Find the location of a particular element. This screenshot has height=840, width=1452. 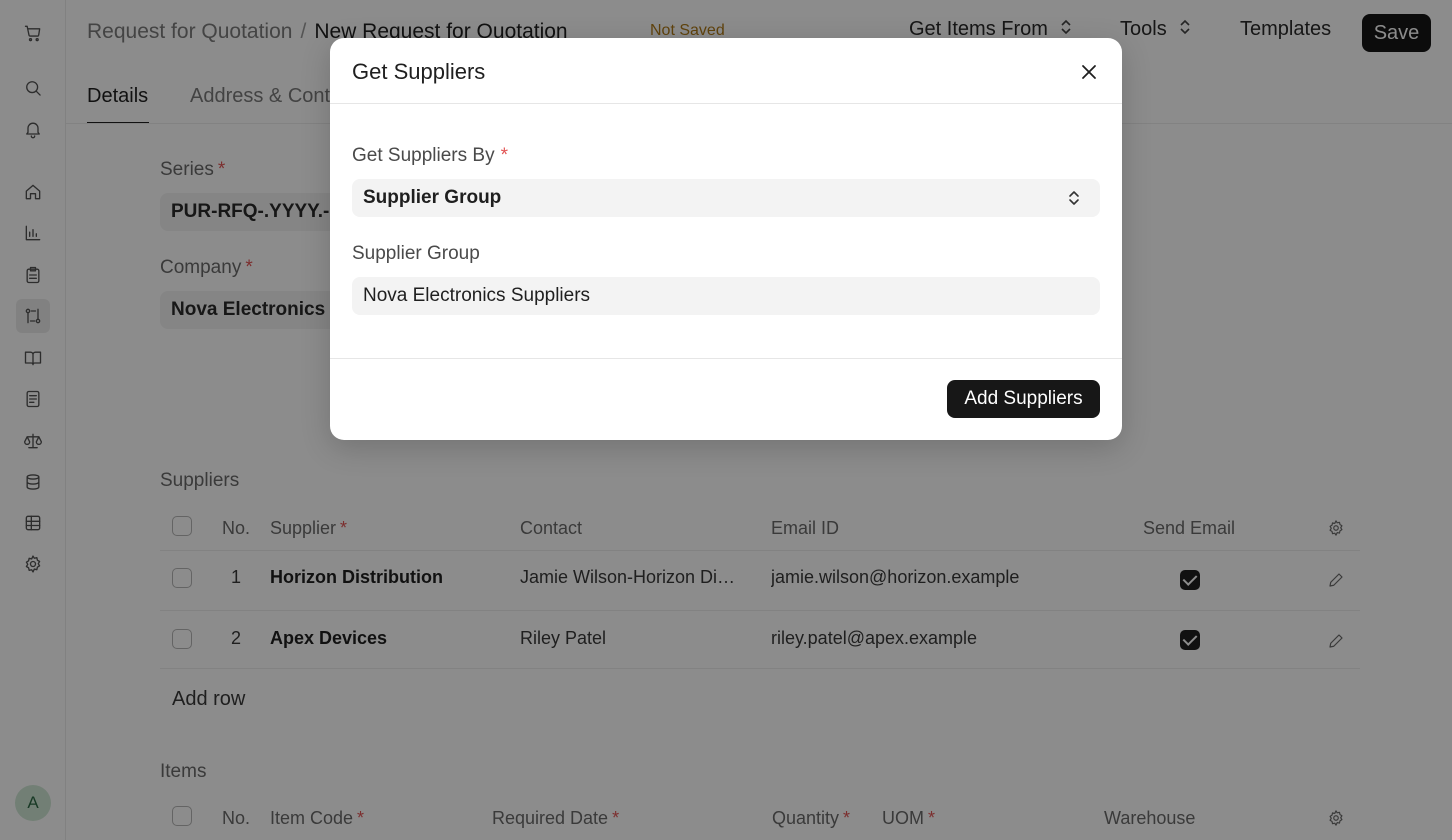

supplier-group-input is located at coordinates (726, 296).